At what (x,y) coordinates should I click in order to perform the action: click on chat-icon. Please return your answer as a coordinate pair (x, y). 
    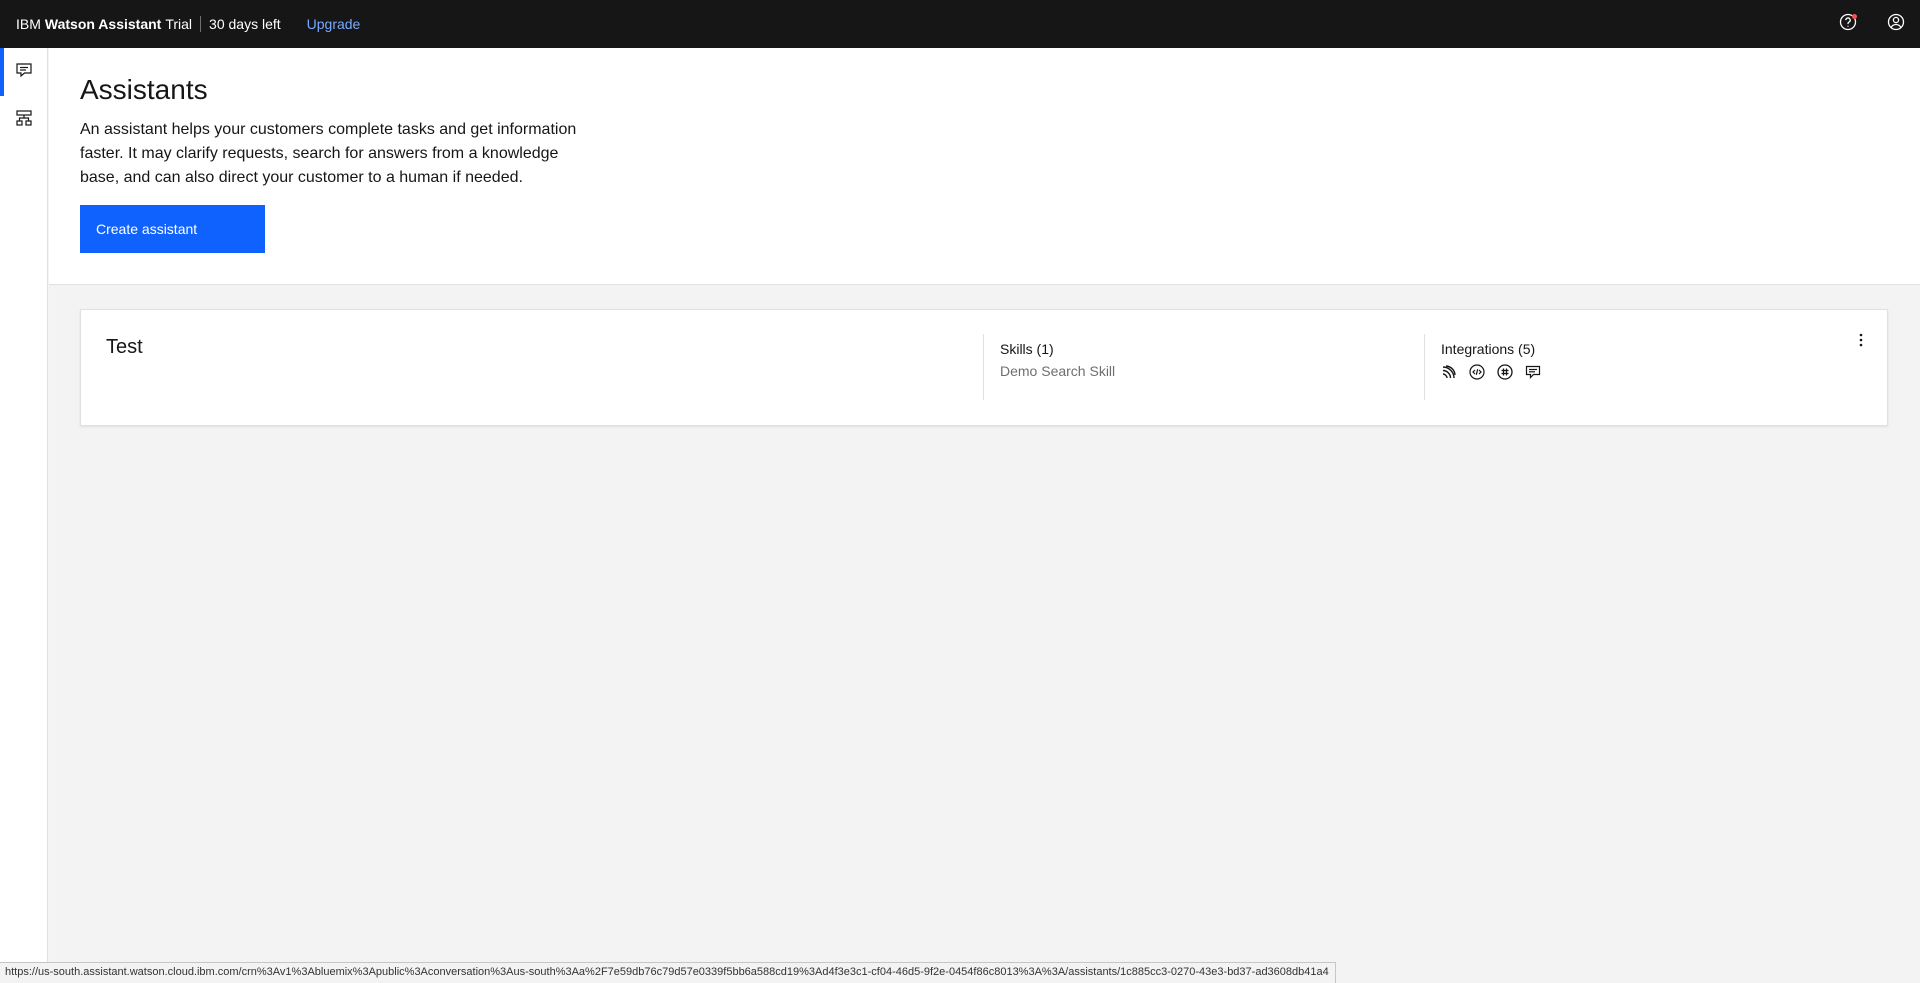
    Looking at the image, I should click on (24, 72).